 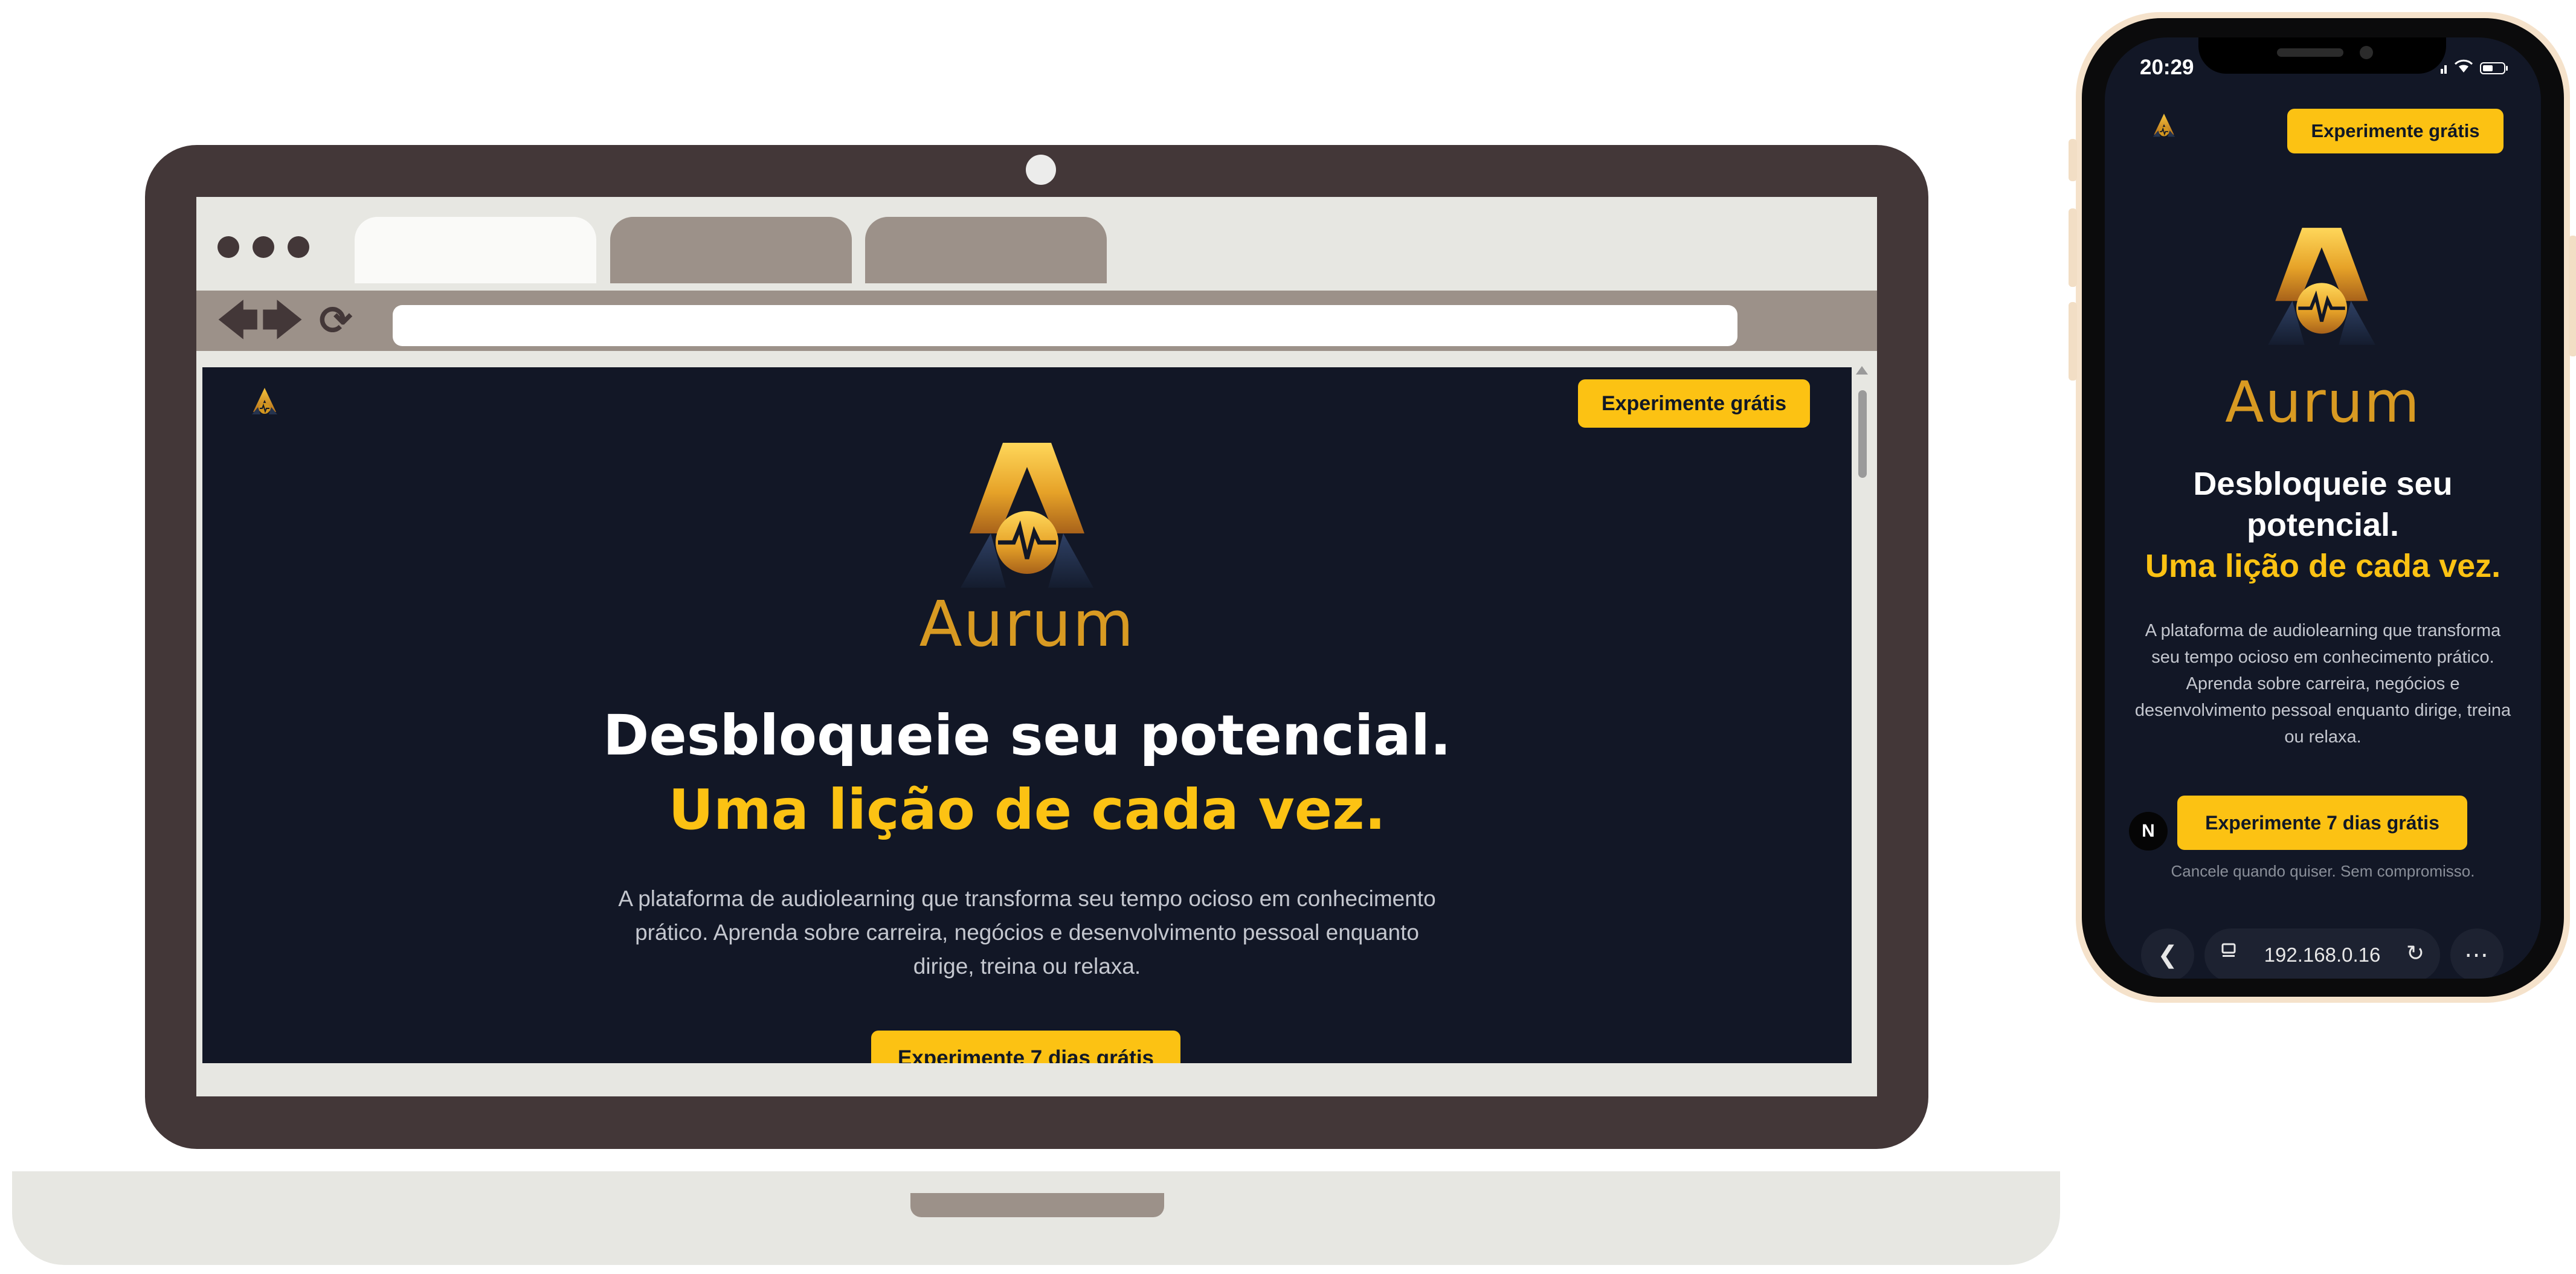 I want to click on description-line-3: Aprenda sobre carreira, negócios e, so click(x=2323, y=684).